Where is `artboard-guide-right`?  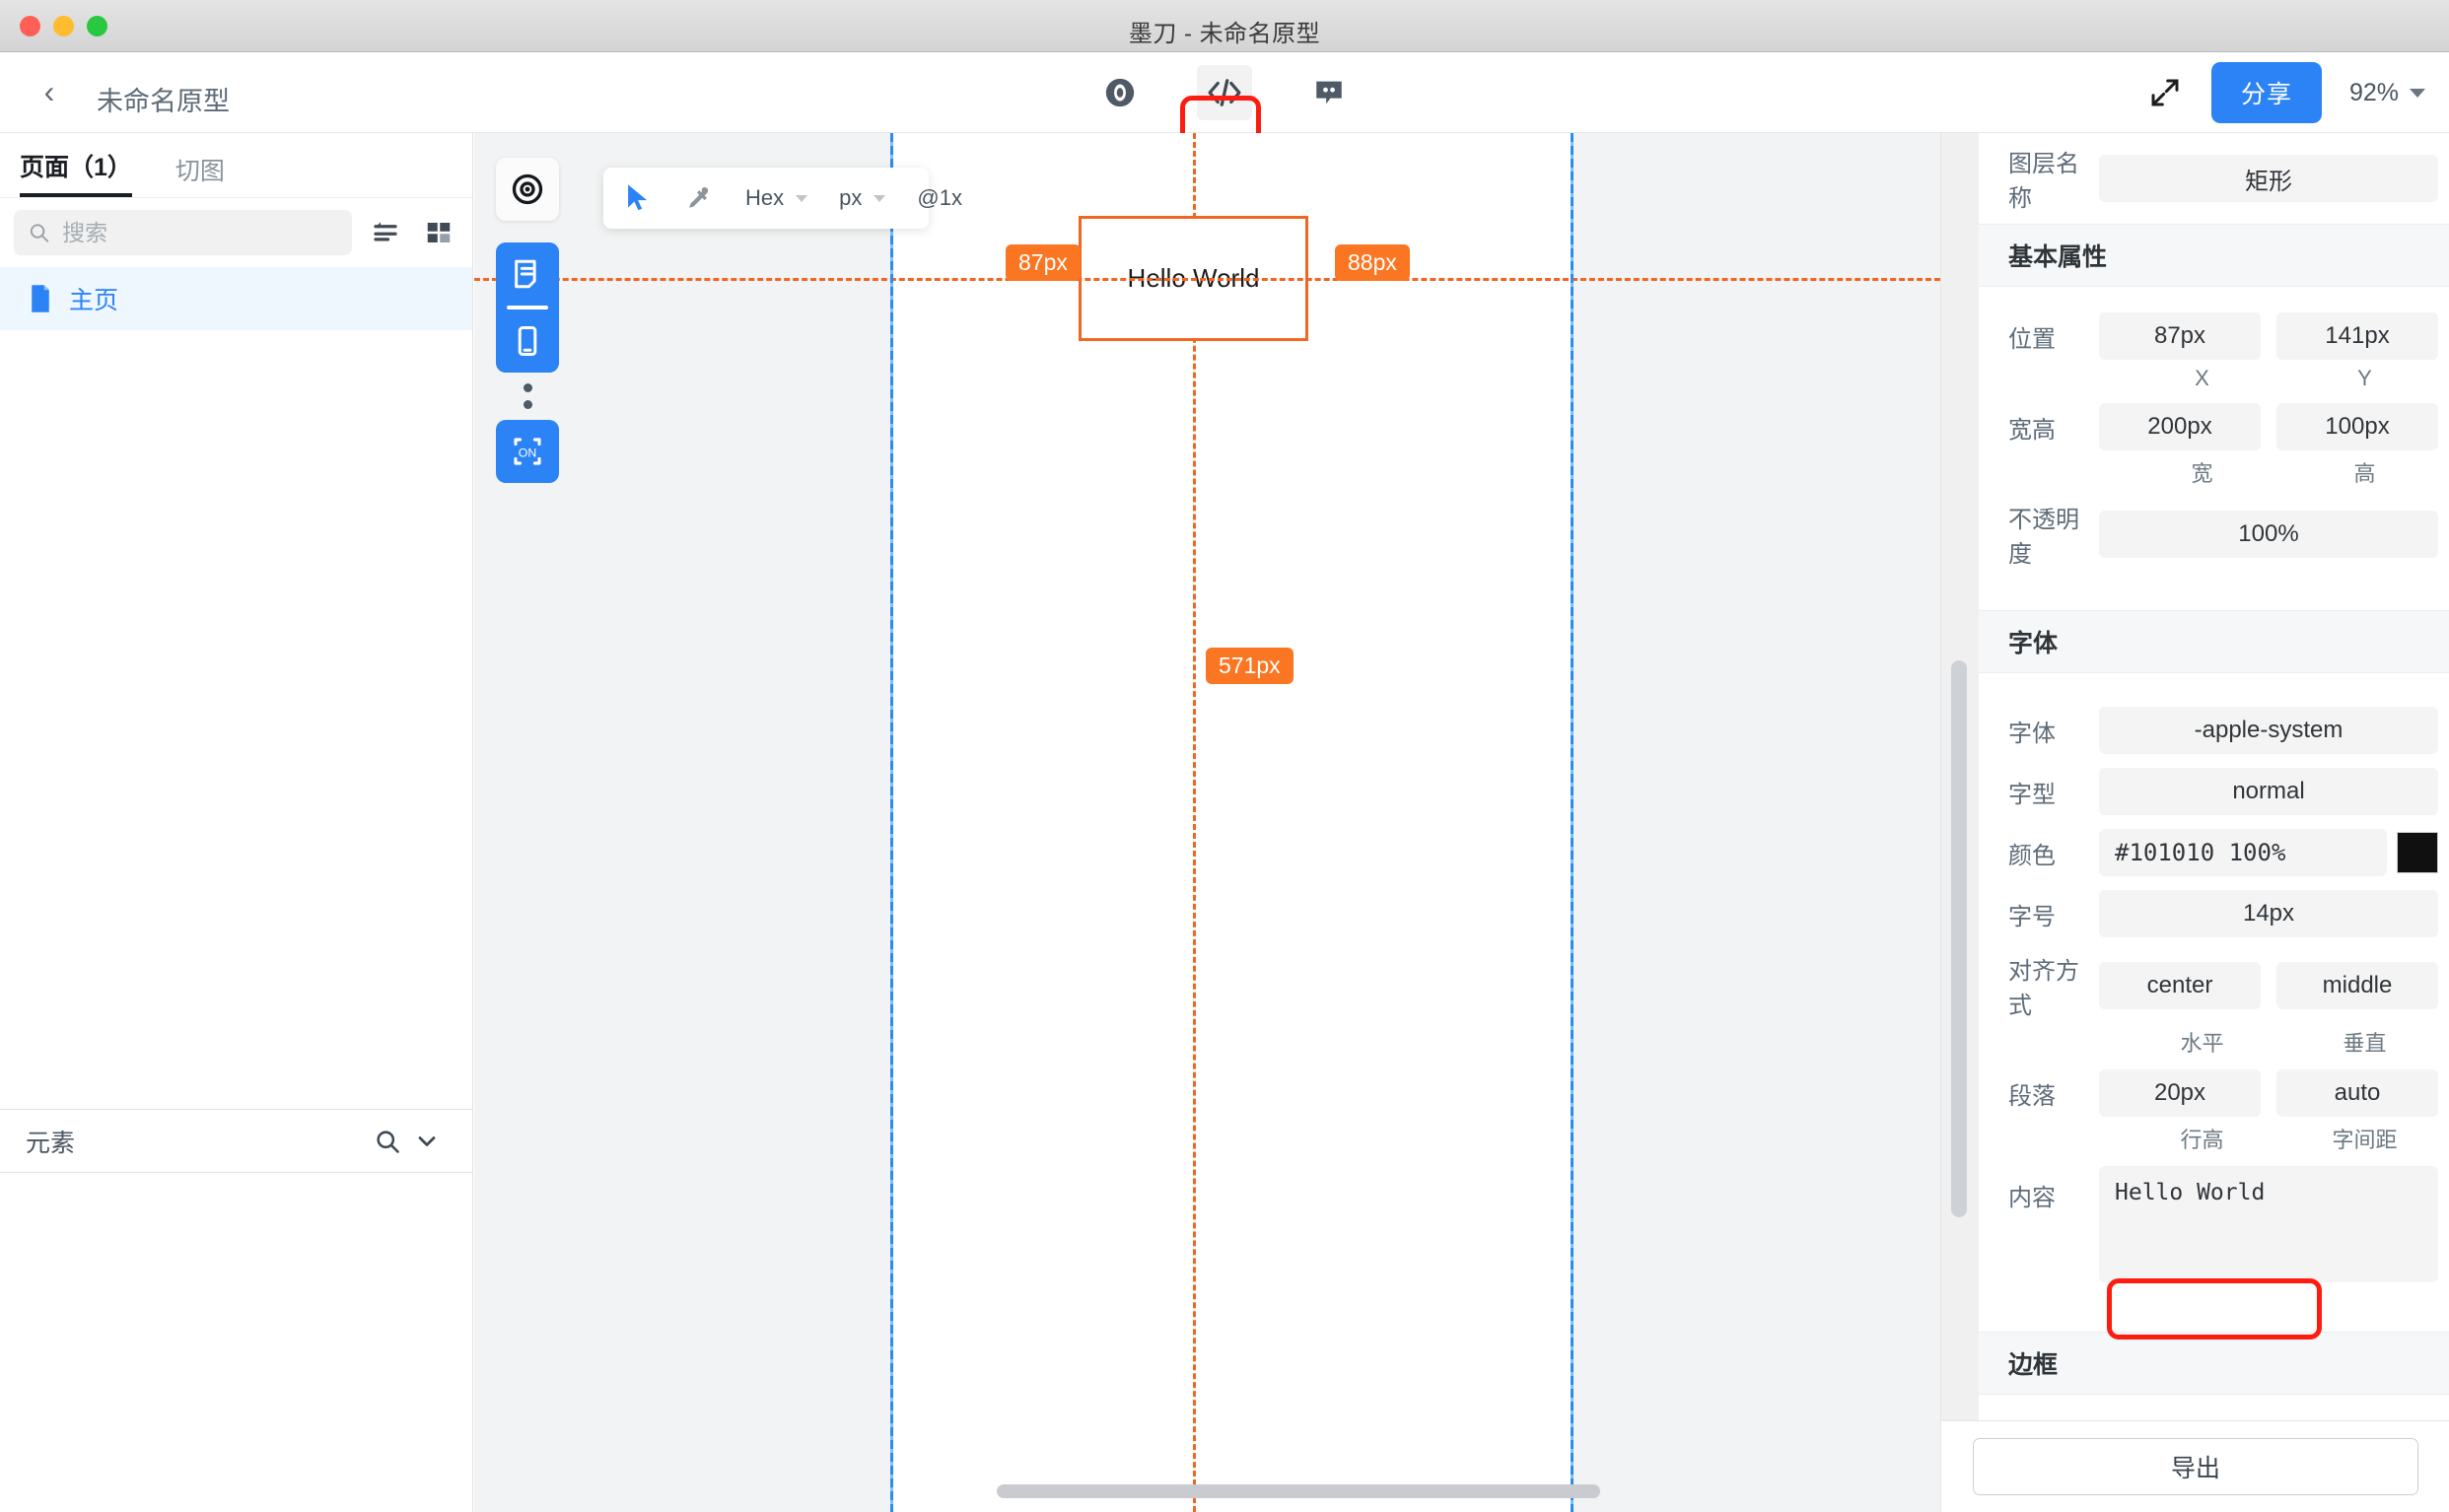
artboard-guide-right is located at coordinates (1572, 823).